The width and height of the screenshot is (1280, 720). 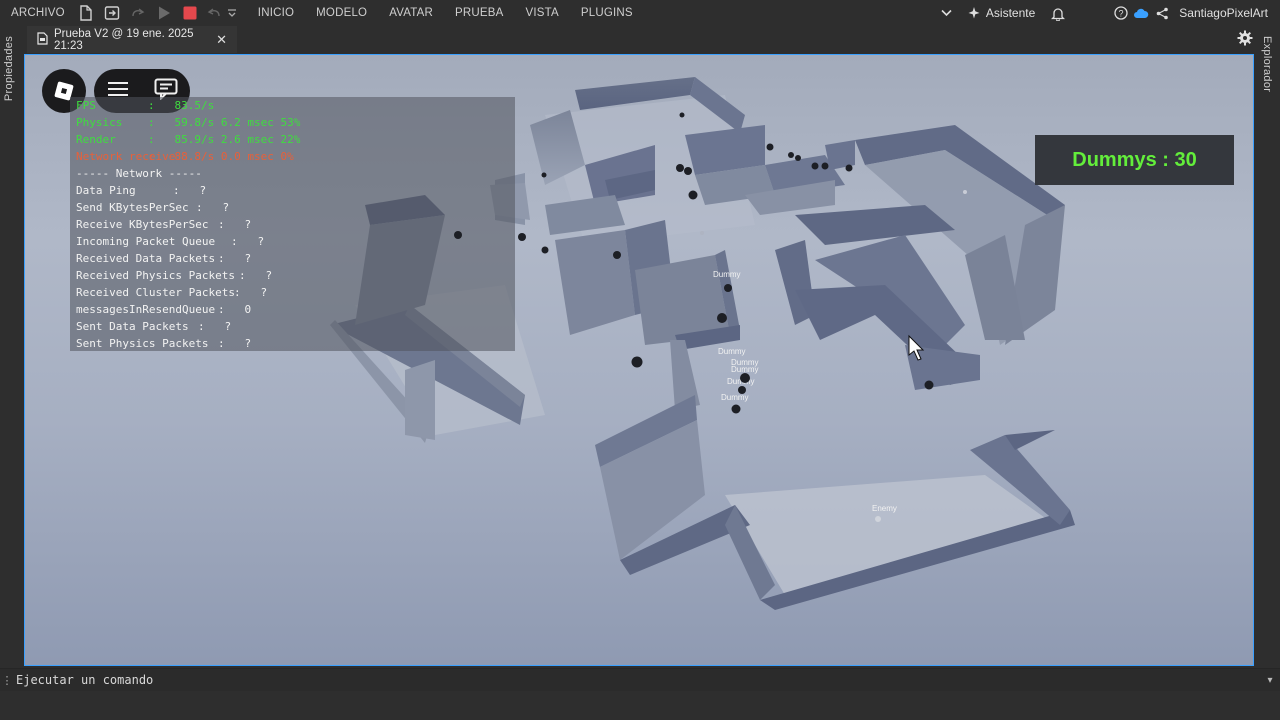 What do you see at coordinates (916, 347) in the screenshot?
I see `mouse-cursor` at bounding box center [916, 347].